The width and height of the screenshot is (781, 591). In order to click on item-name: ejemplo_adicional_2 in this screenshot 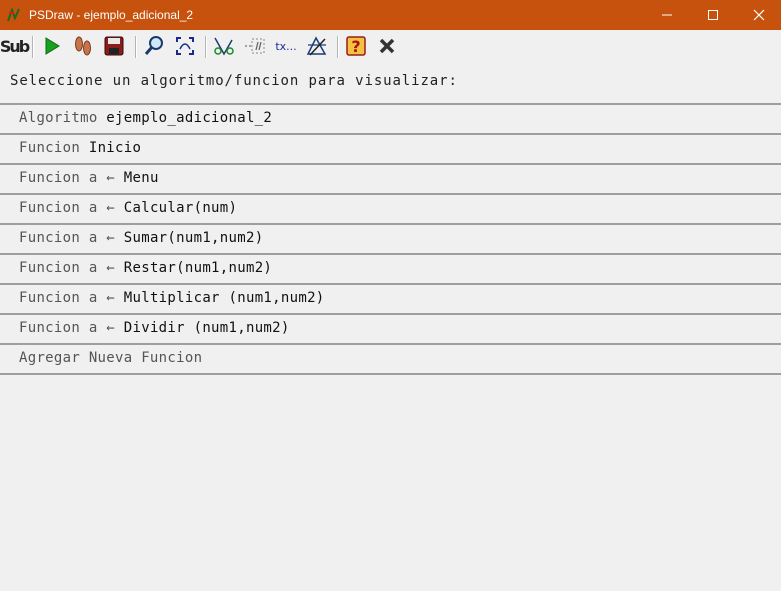, I will do `click(189, 118)`.